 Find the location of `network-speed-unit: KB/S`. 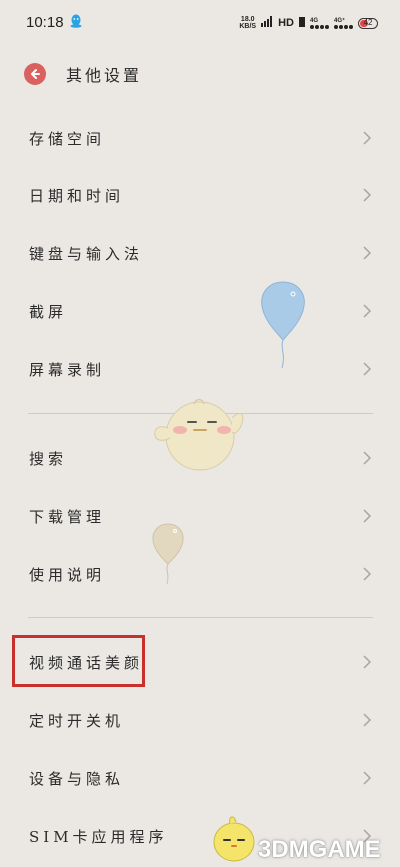

network-speed-unit: KB/S is located at coordinates (248, 26).